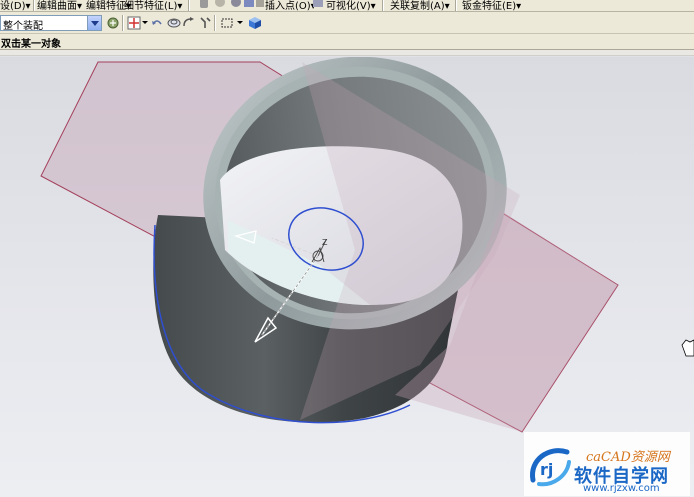  I want to click on menu-item-associative-copy: 关联复制(A)▾, so click(420, 5).